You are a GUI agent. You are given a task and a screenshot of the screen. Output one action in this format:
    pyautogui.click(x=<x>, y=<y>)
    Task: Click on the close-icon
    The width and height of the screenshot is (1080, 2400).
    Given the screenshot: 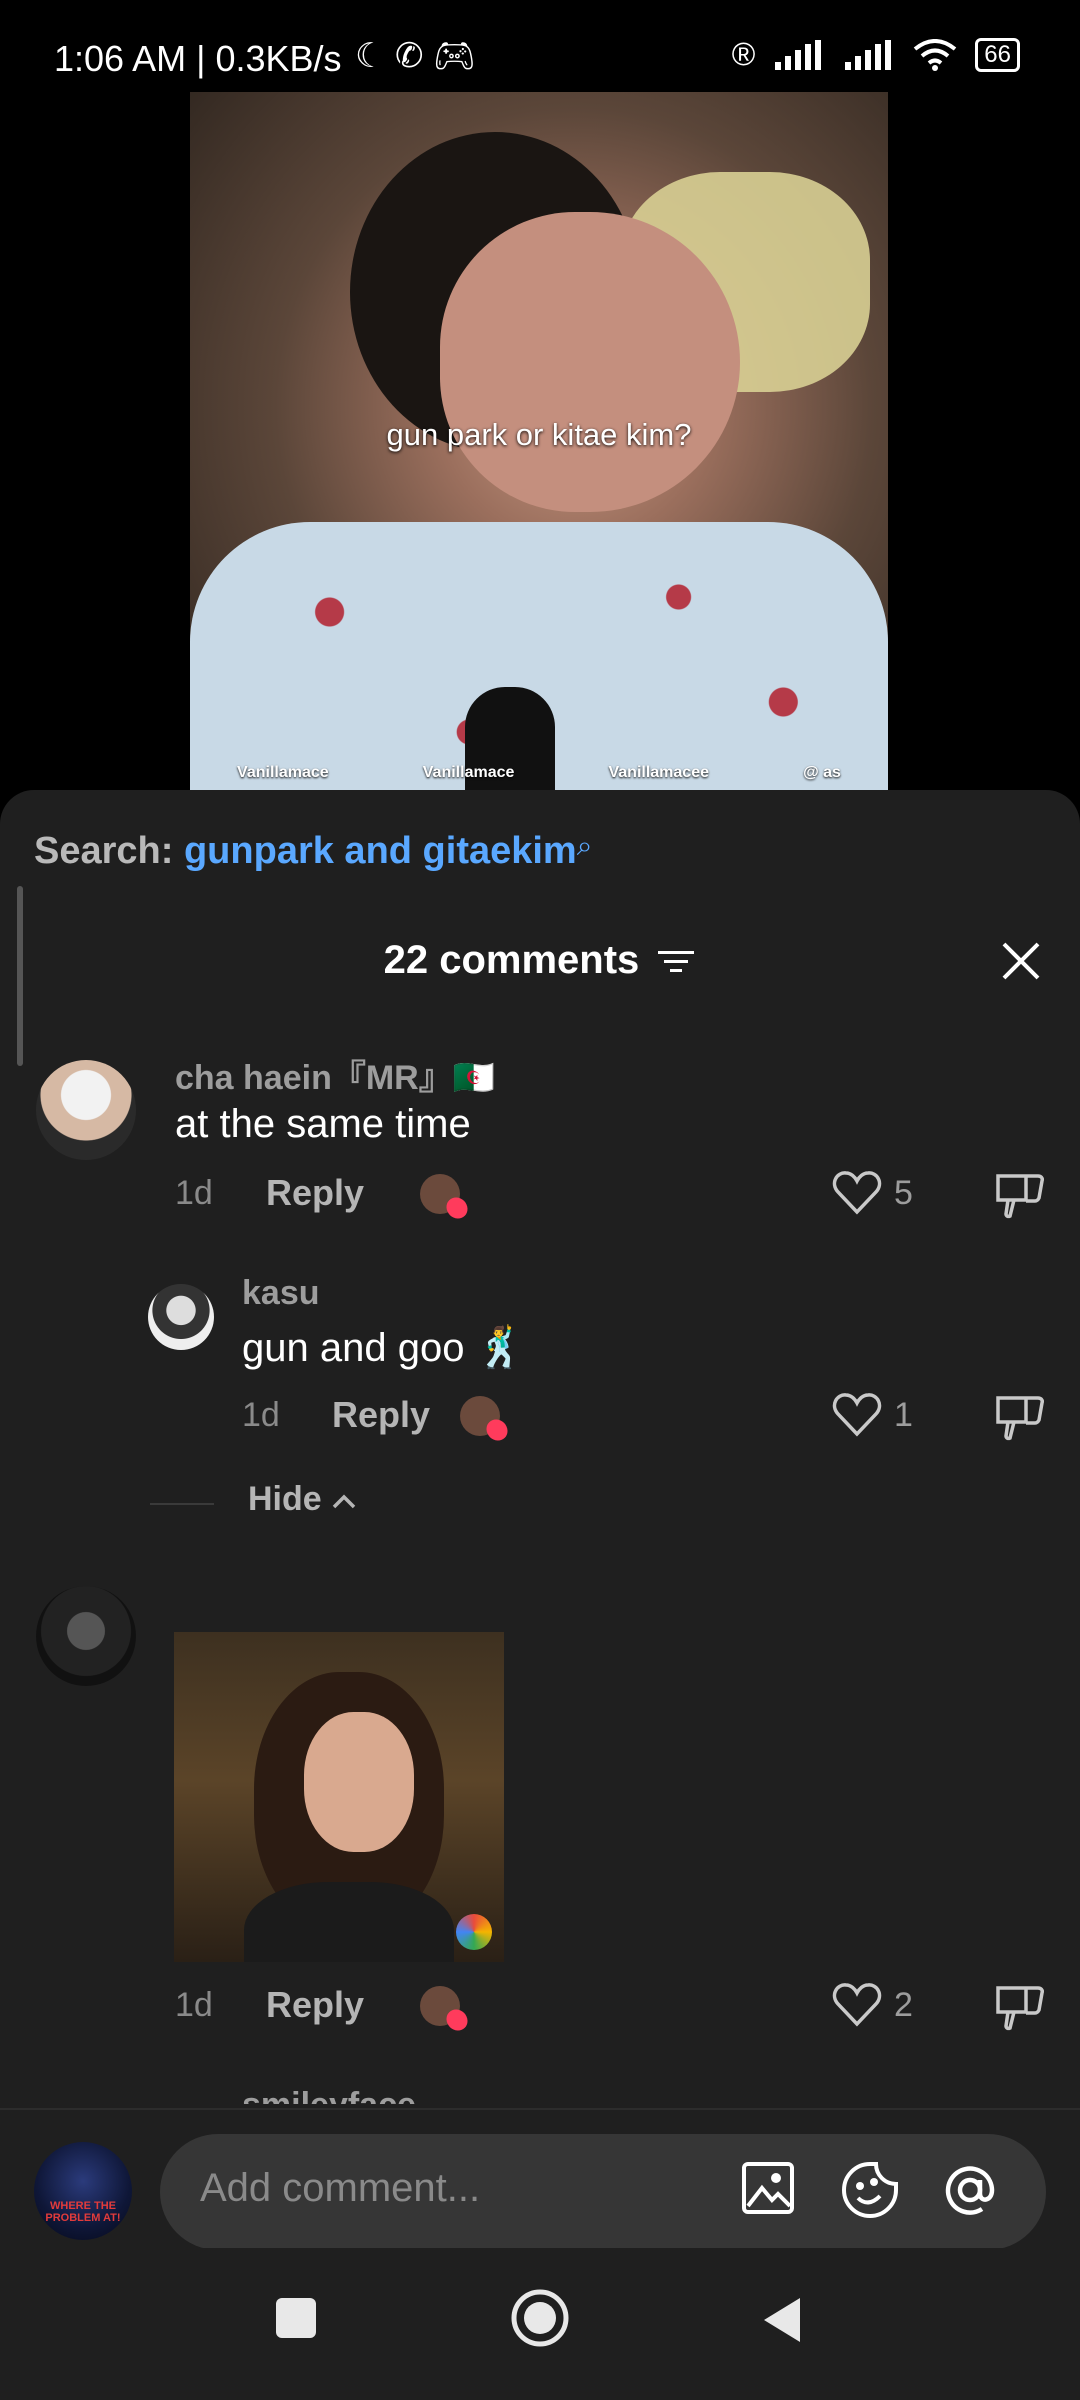 What is the action you would take?
    pyautogui.click(x=1021, y=963)
    